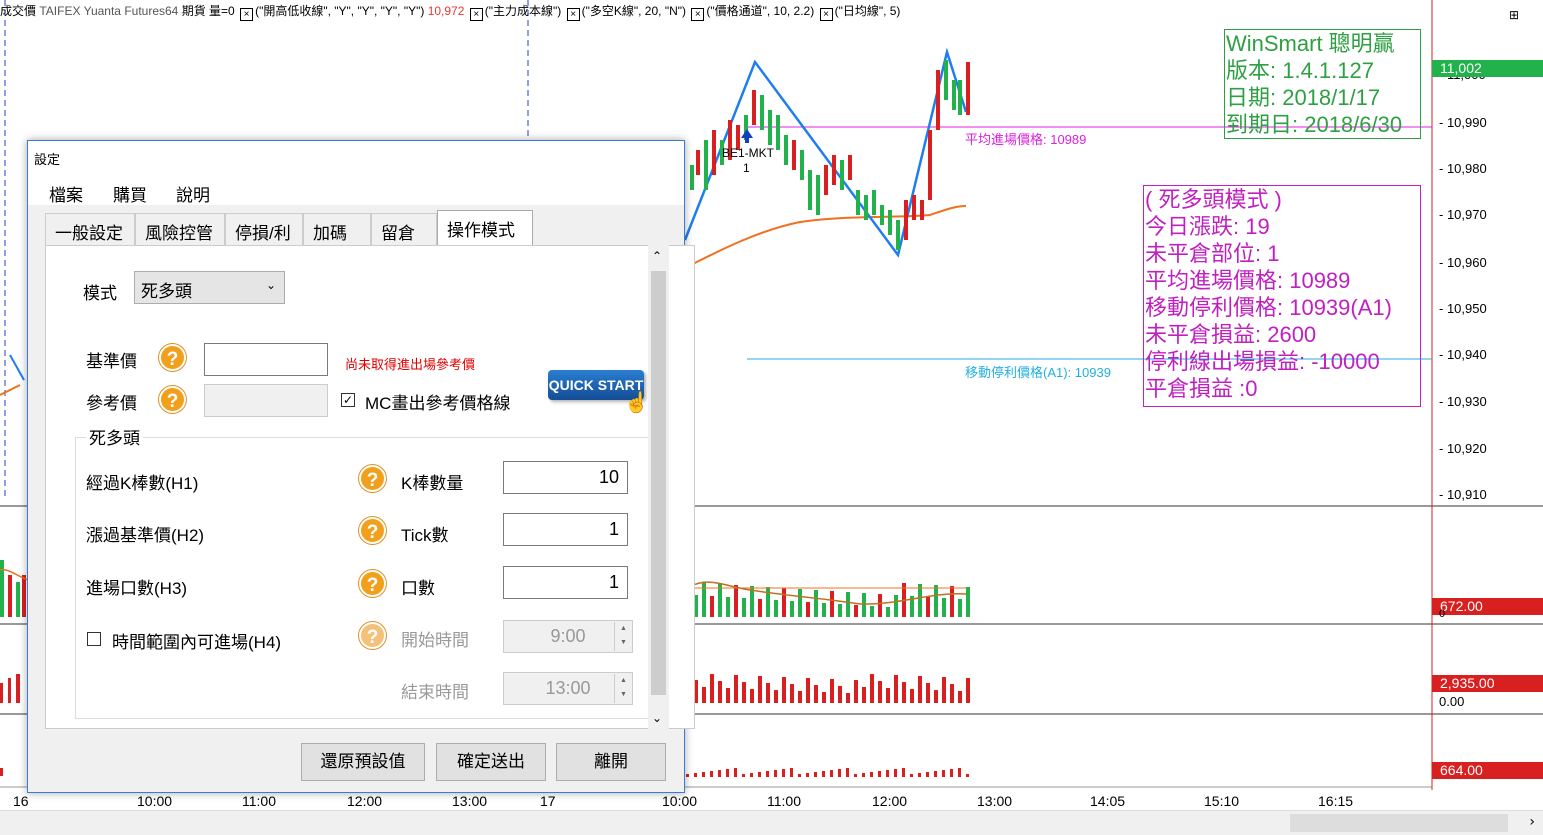 This screenshot has height=835, width=1543. I want to click on mc-draw-checkbox: ✓, so click(348, 400).